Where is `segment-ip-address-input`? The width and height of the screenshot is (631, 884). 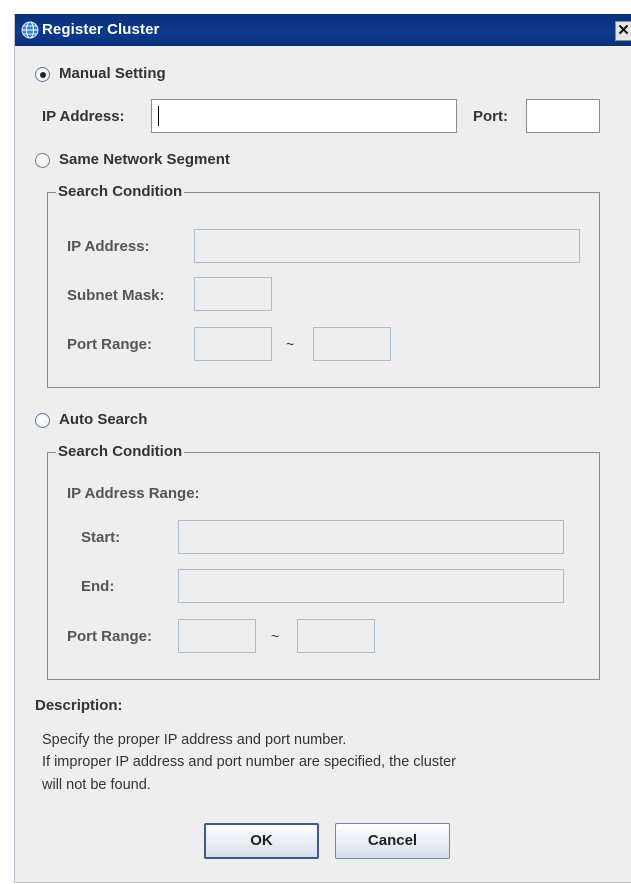 segment-ip-address-input is located at coordinates (387, 246).